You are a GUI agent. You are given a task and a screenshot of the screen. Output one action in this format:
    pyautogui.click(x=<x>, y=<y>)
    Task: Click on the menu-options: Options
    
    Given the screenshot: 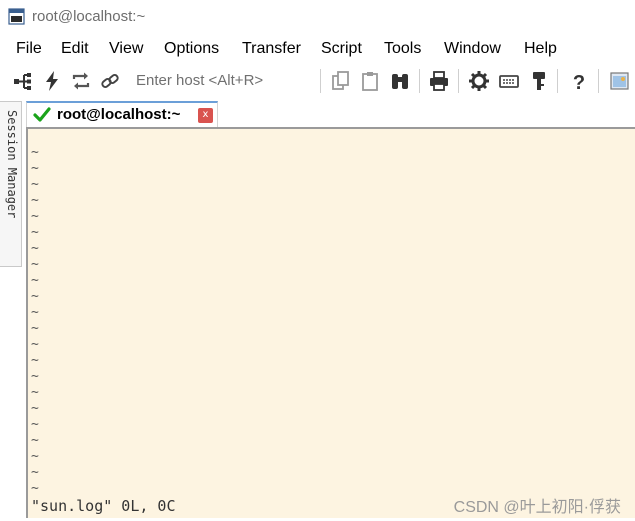 What is the action you would take?
    pyautogui.click(x=191, y=49)
    